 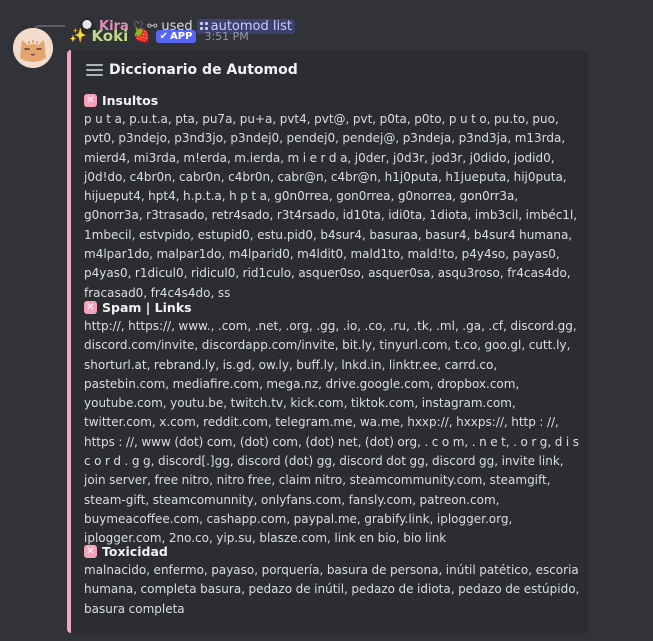 I want to click on message-timestamp: 3:51 PM, so click(x=226, y=36).